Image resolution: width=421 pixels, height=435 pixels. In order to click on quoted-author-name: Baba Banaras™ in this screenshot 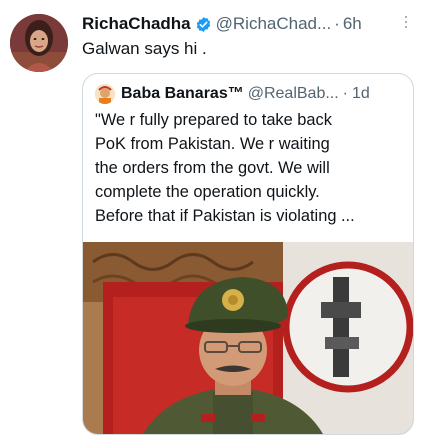, I will do `click(182, 93)`.